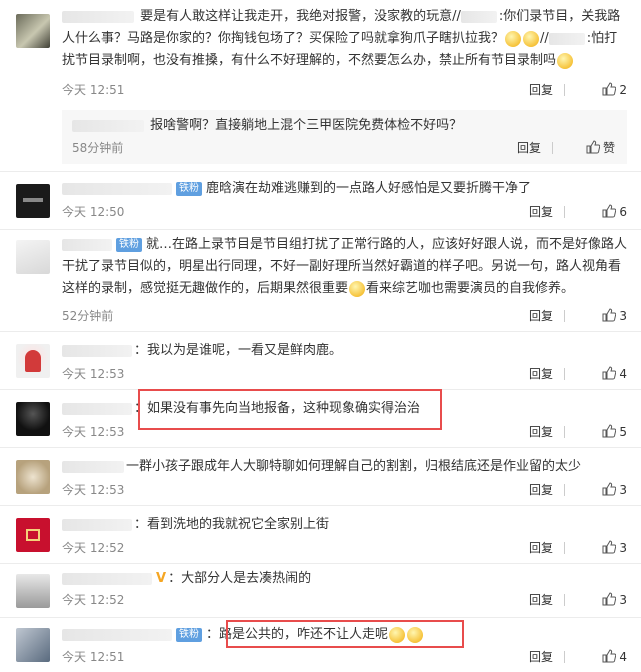 The image size is (641, 672). What do you see at coordinates (306, 125) in the screenshot?
I see `sub-reply-content: 报啥警啊？直接躺地上混个三甲医院免费体检不好吗？` at bounding box center [306, 125].